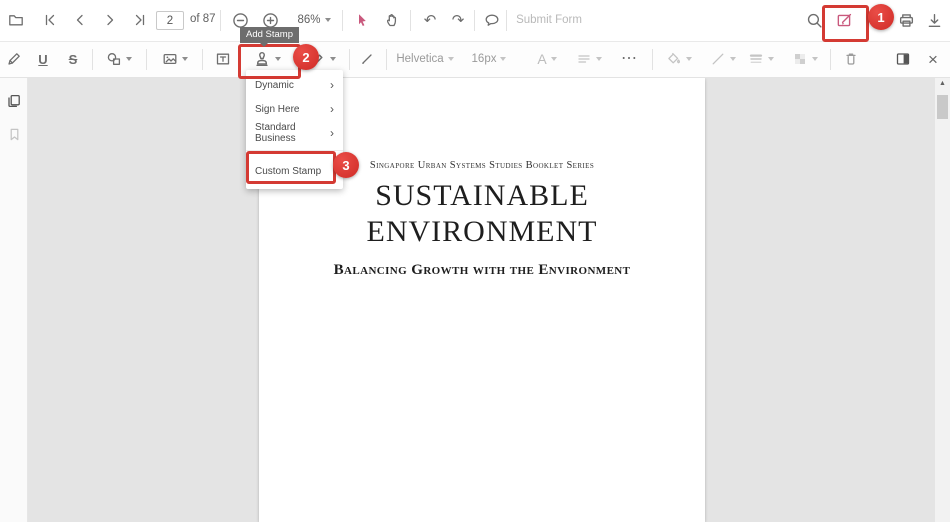 The image size is (950, 522). I want to click on scrollbar-thumb, so click(942, 107).